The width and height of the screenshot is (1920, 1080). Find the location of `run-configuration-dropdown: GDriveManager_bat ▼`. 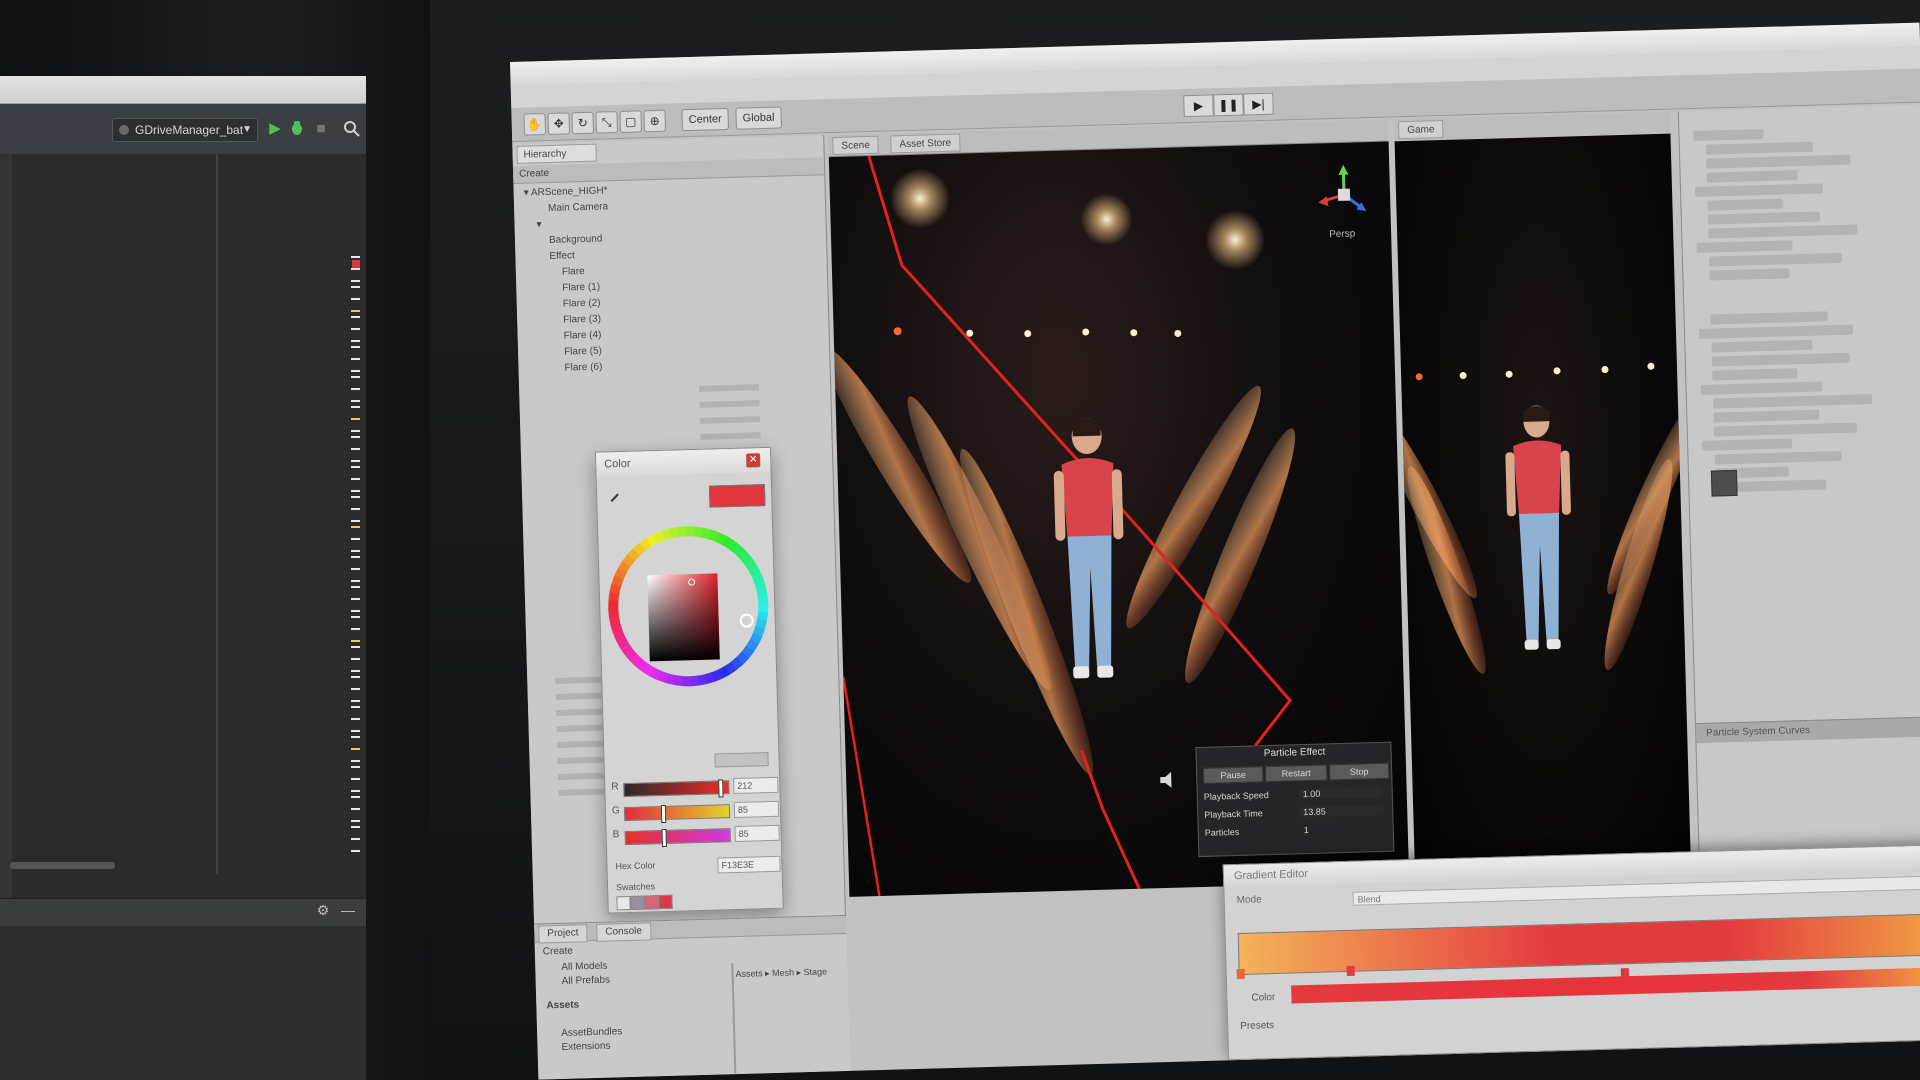

run-configuration-dropdown: GDriveManager_bat ▼ is located at coordinates (185, 130).